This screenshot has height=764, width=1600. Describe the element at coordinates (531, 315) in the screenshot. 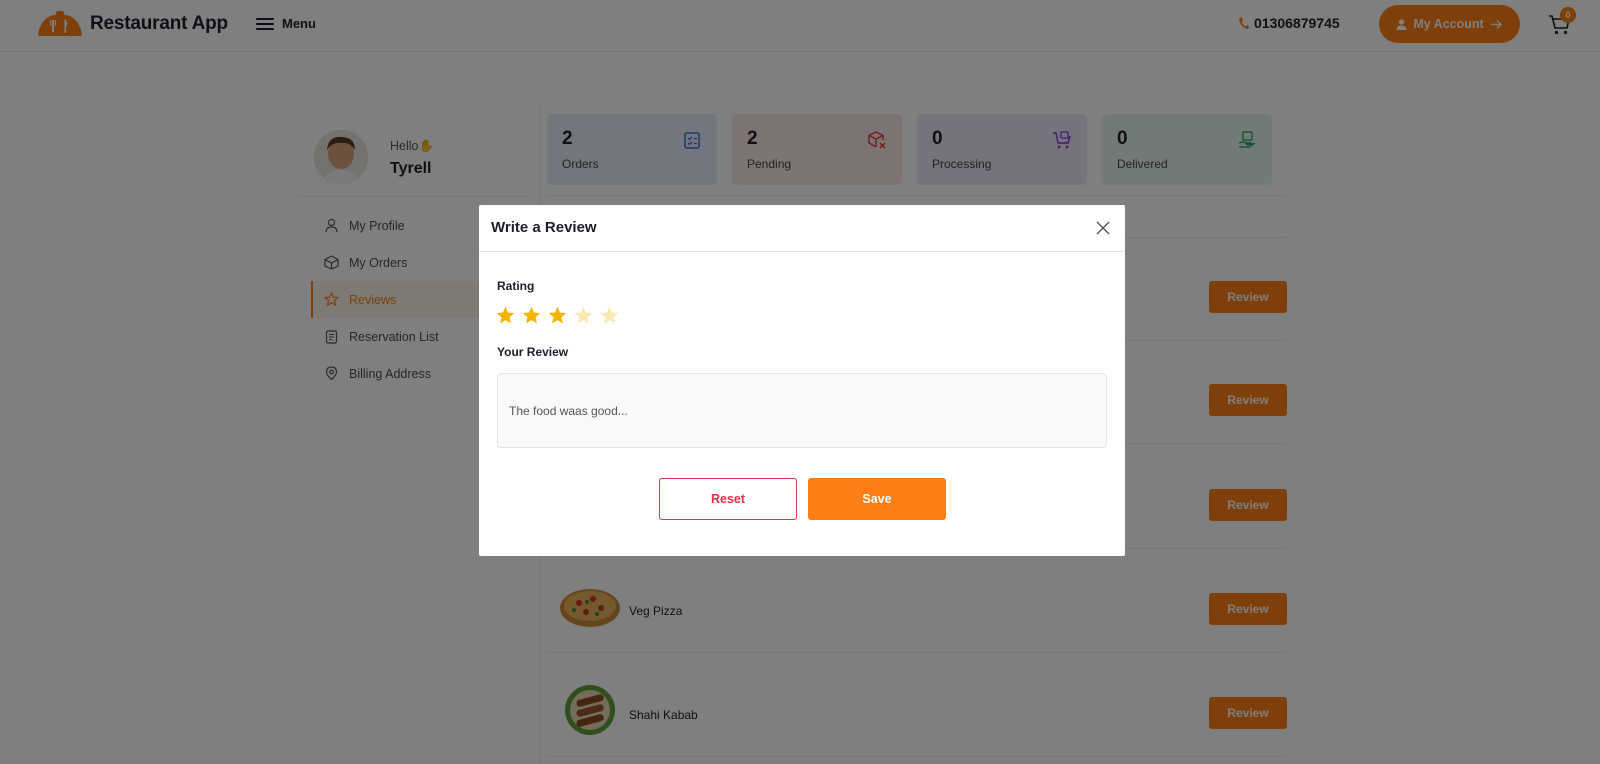

I see `star-2-icon` at that location.